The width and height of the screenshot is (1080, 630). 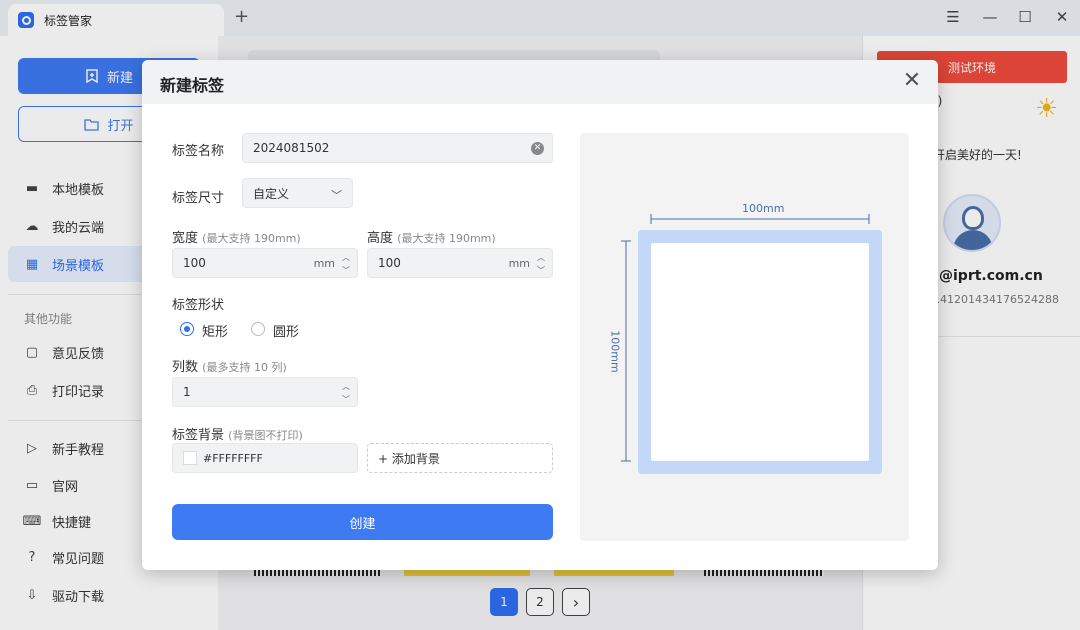 What do you see at coordinates (198, 198) in the screenshot?
I see `label-size-label: 标签尺寸` at bounding box center [198, 198].